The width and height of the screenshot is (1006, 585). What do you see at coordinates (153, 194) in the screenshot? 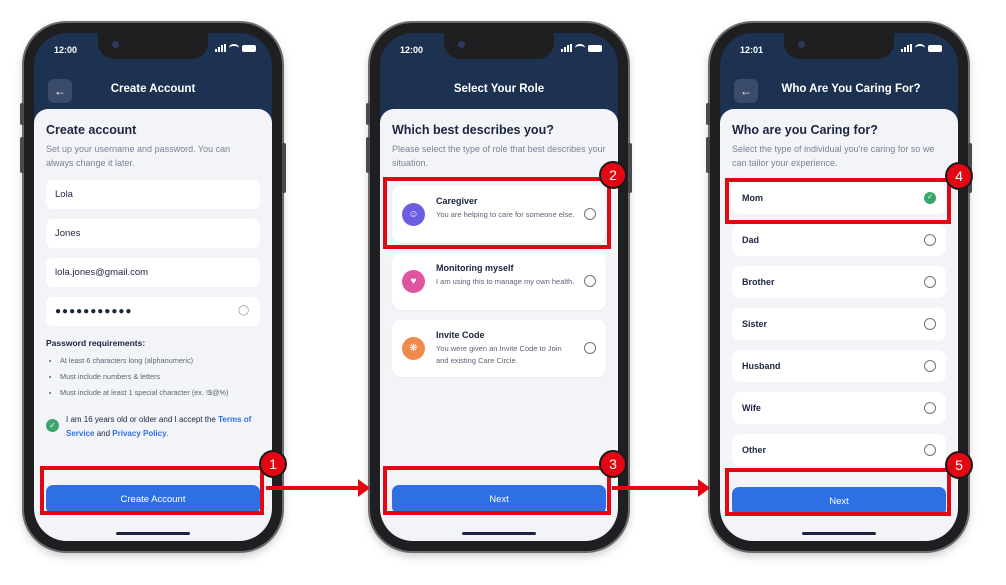
I see `first-name-field: Lola` at bounding box center [153, 194].